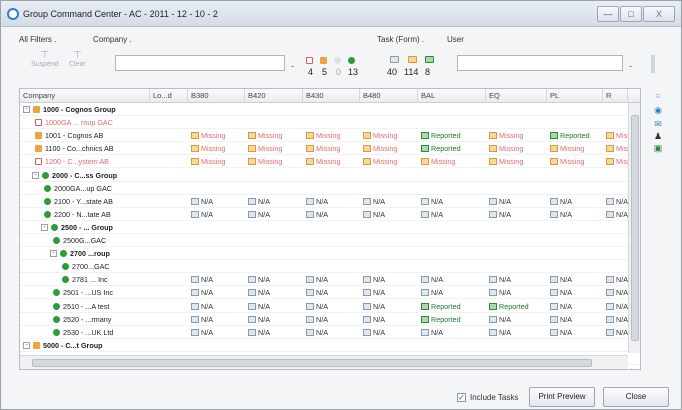  What do you see at coordinates (659, 14) in the screenshot?
I see `close-window-button: X` at bounding box center [659, 14].